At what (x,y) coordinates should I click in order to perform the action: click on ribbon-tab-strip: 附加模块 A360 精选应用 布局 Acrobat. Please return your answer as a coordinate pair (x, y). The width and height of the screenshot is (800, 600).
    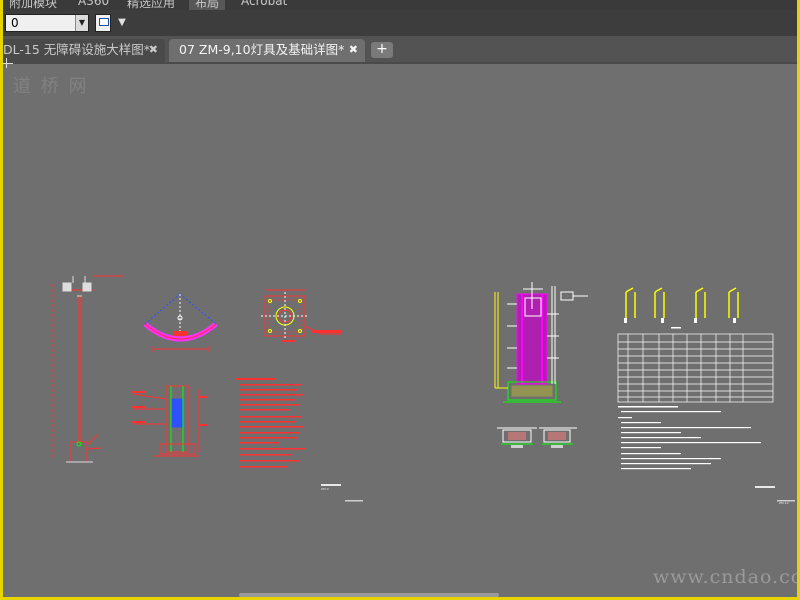
    Looking at the image, I should click on (400, 5).